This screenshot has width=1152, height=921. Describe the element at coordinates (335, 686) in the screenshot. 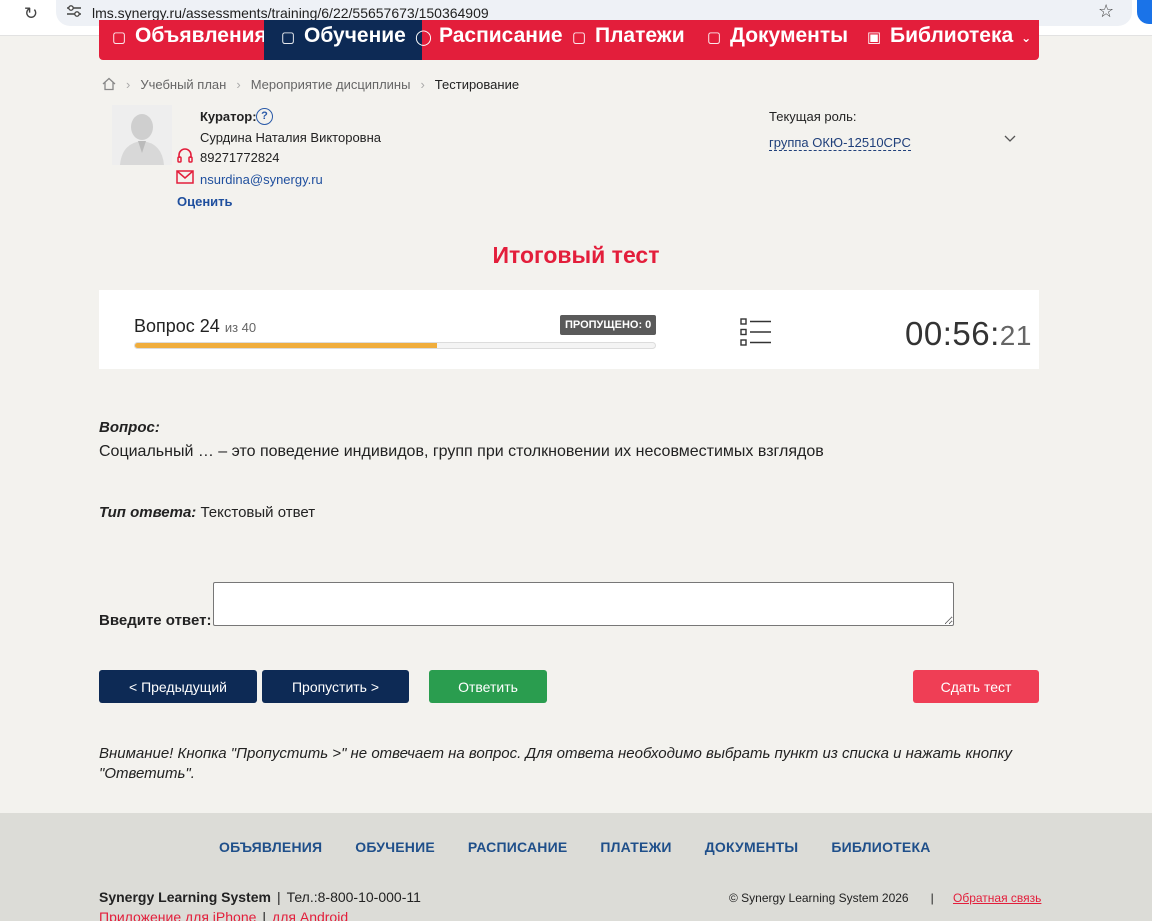

I see `skip-button: Пропустить >` at that location.